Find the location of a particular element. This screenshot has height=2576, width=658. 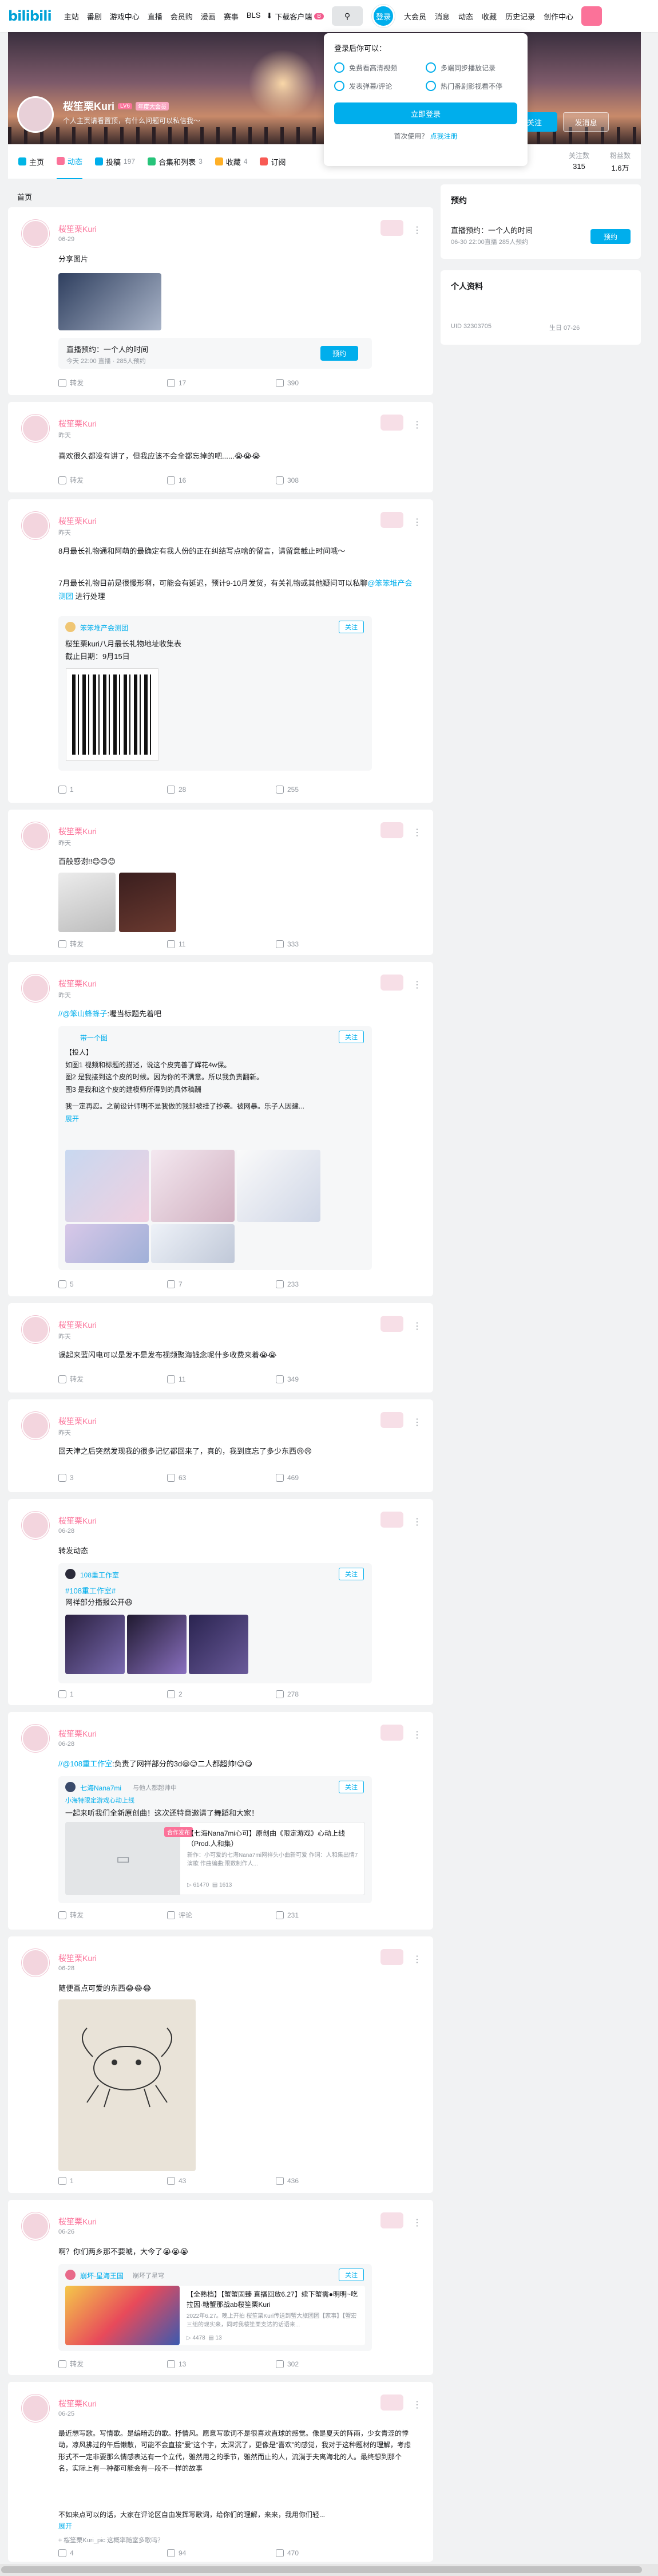

nav-history: 历史记录 is located at coordinates (520, 16).